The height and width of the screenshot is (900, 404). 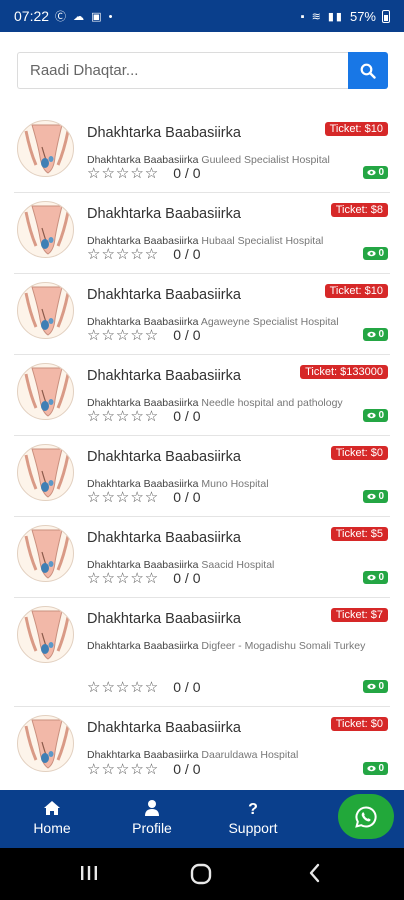 I want to click on home-circle-icon, so click(x=201, y=874).